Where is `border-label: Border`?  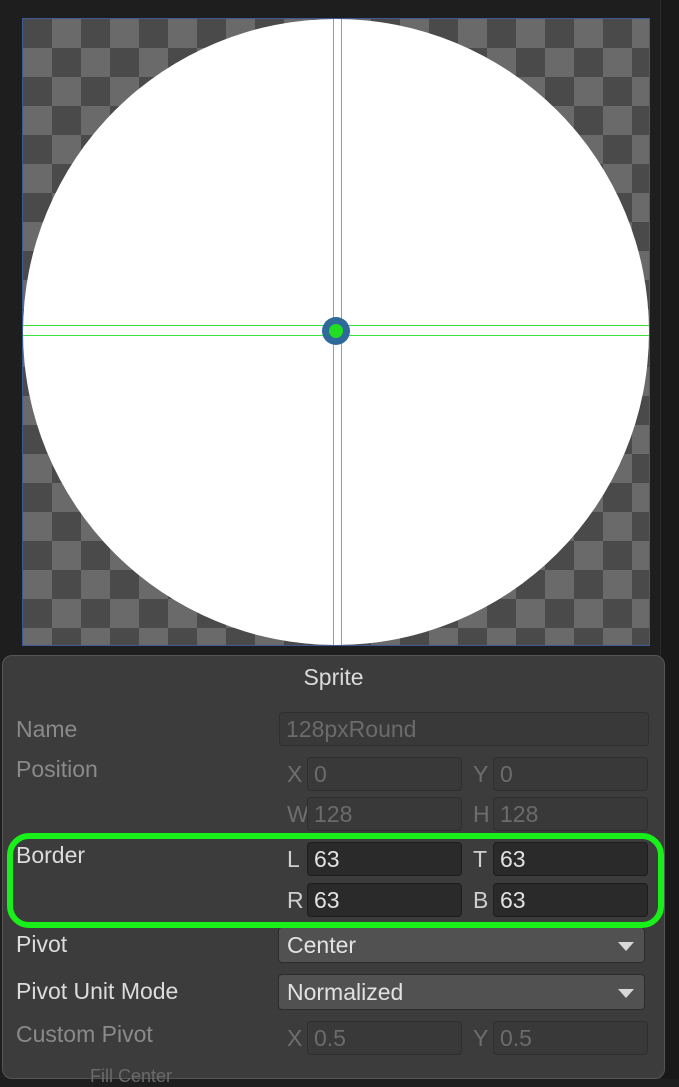
border-label: Border is located at coordinates (51, 855).